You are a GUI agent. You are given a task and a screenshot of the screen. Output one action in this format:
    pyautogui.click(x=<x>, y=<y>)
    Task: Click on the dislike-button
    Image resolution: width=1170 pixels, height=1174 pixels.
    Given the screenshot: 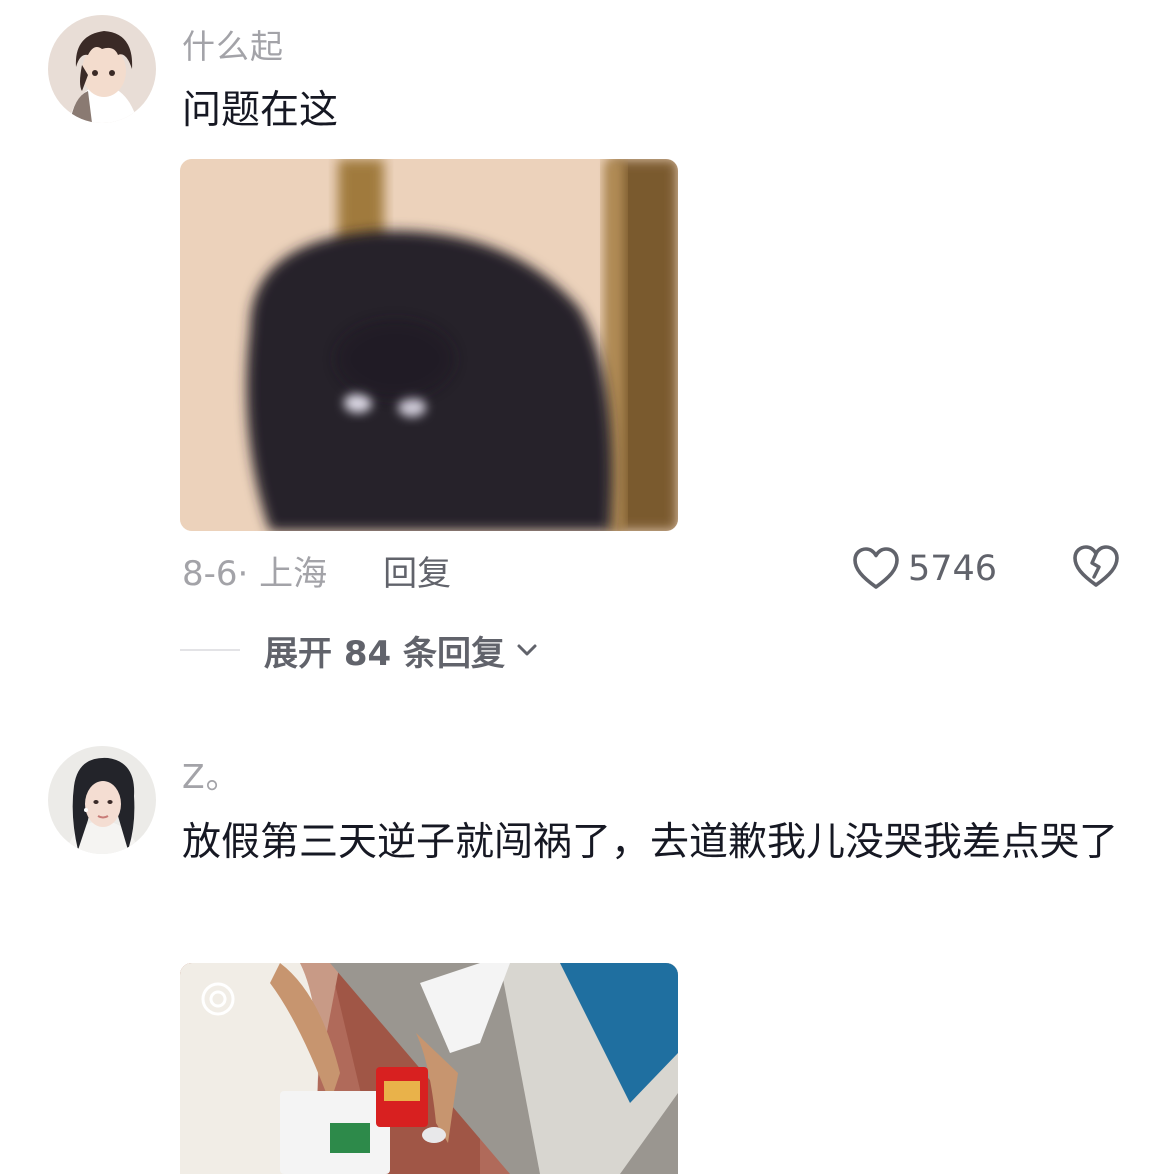 What is the action you would take?
    pyautogui.click(x=1096, y=569)
    